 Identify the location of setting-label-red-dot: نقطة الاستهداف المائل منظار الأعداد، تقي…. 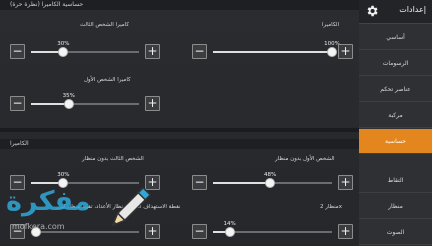
(118, 207).